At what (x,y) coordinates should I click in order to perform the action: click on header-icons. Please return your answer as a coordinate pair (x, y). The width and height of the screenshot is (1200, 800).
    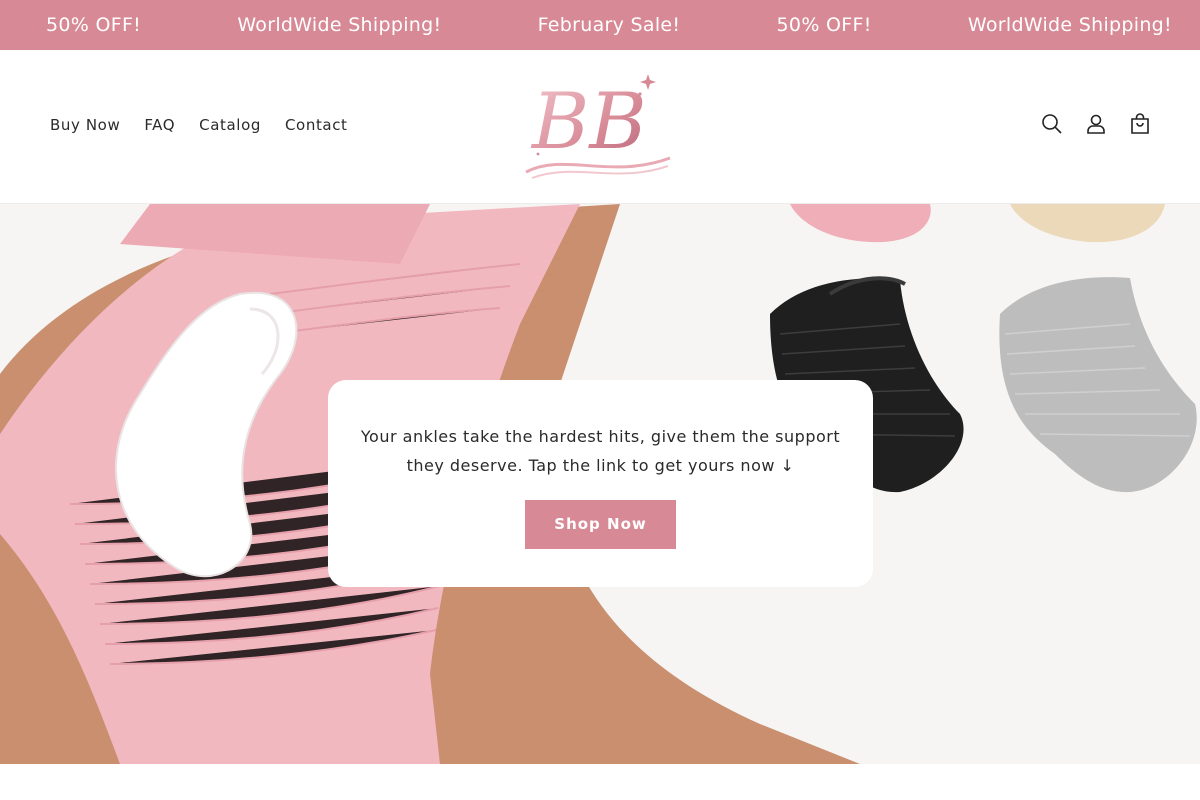
    Looking at the image, I should click on (1096, 124).